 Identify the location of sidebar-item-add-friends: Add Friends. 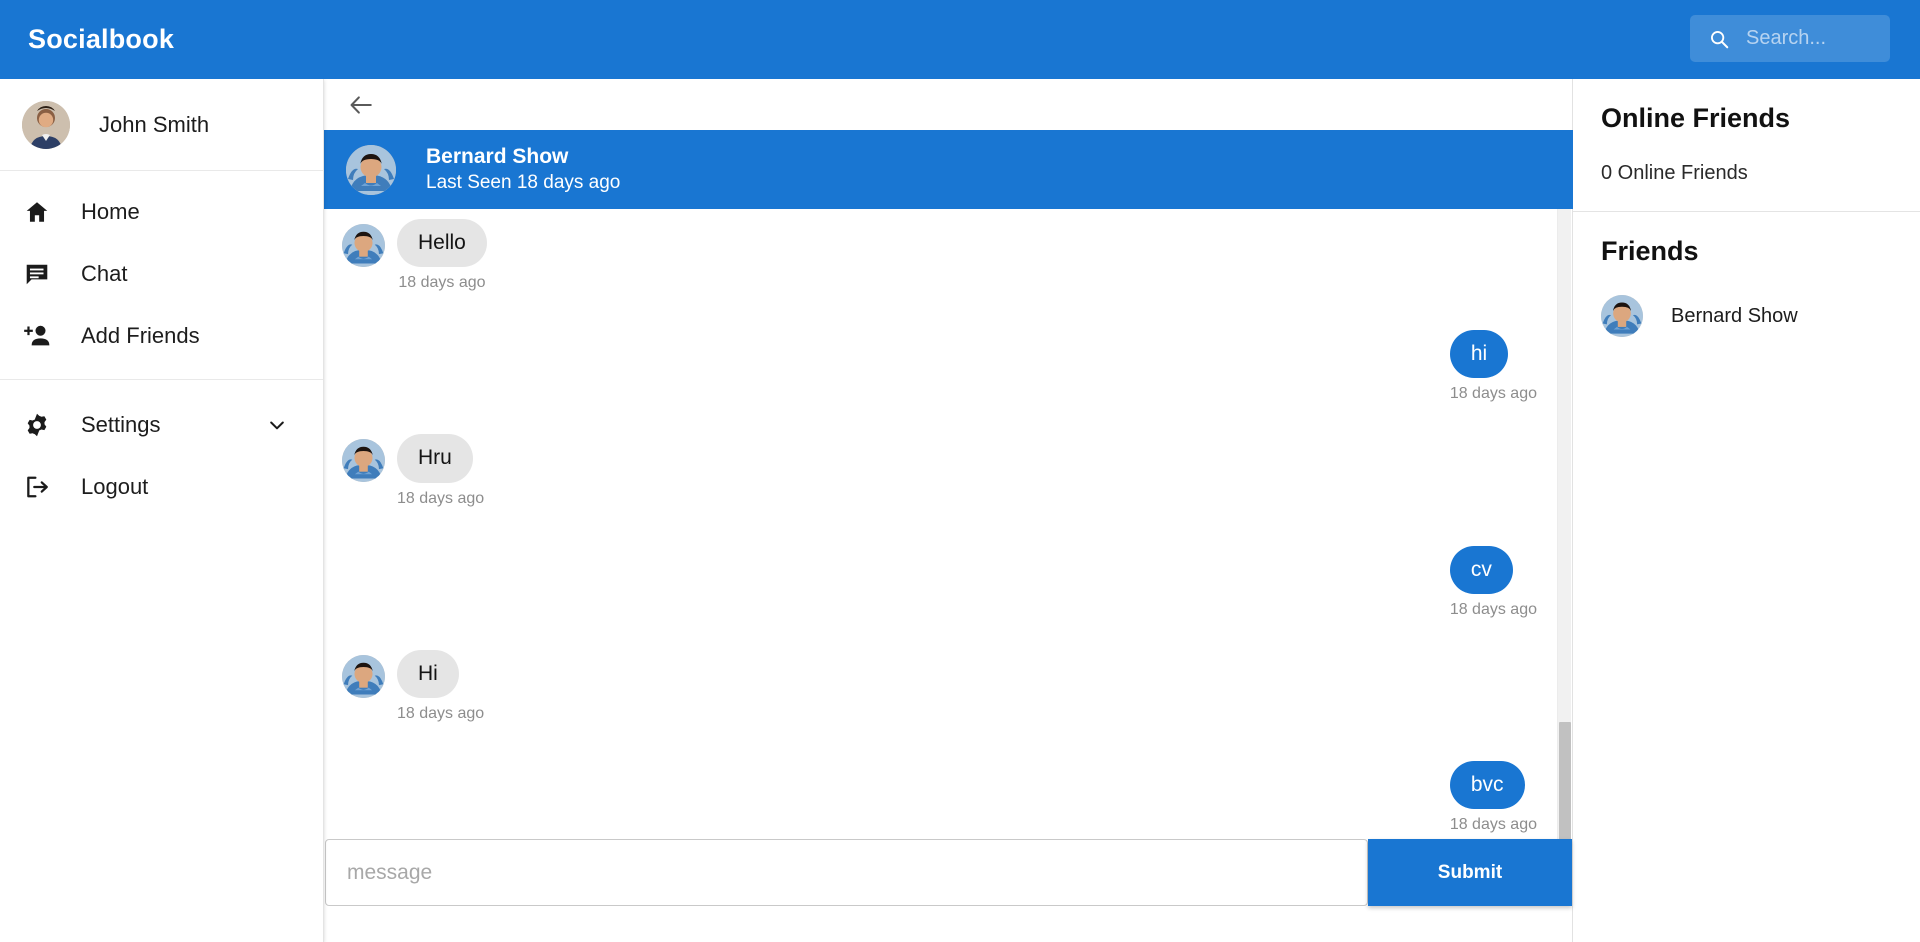
(161, 336).